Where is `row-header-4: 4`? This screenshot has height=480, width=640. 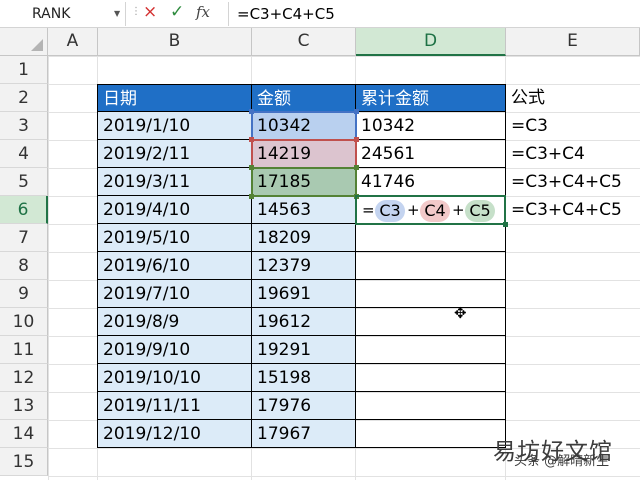 row-header-4: 4 is located at coordinates (24, 154).